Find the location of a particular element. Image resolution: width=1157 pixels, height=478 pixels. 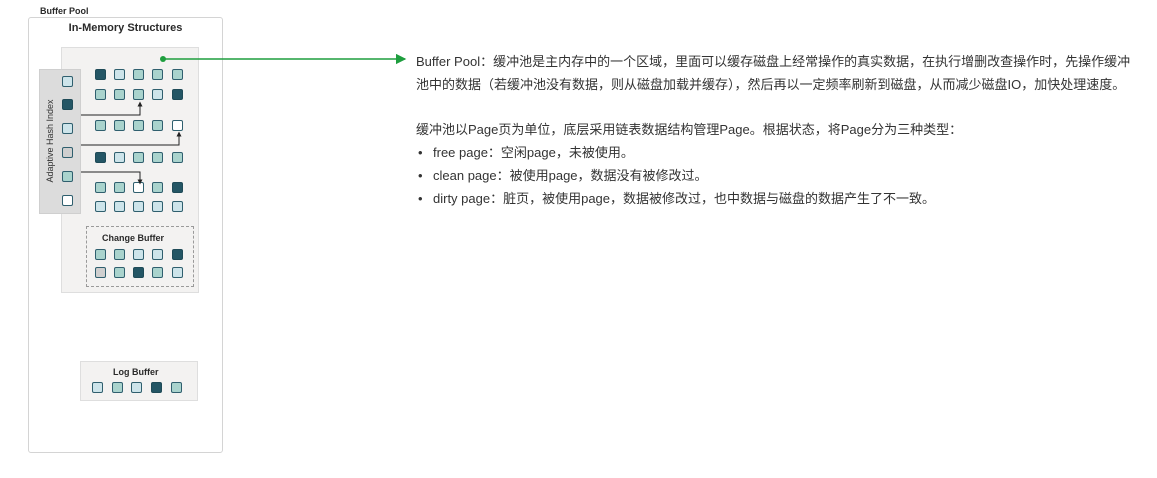

buffer-pool-connector-dot is located at coordinates (163, 59).